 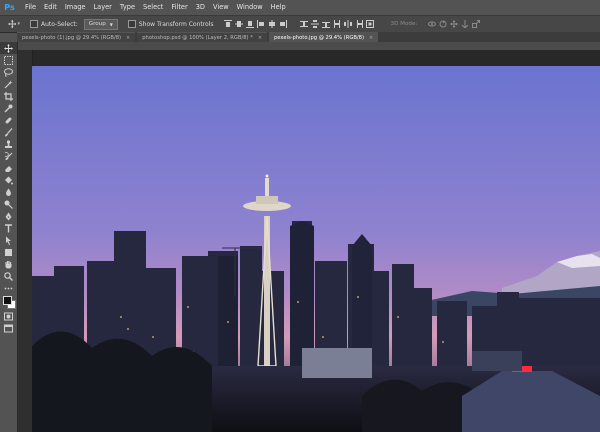 I want to click on tab-pexels-photo: pexels-photo.jpg @ 29.4% (RGB/8) ×, so click(x=324, y=37).